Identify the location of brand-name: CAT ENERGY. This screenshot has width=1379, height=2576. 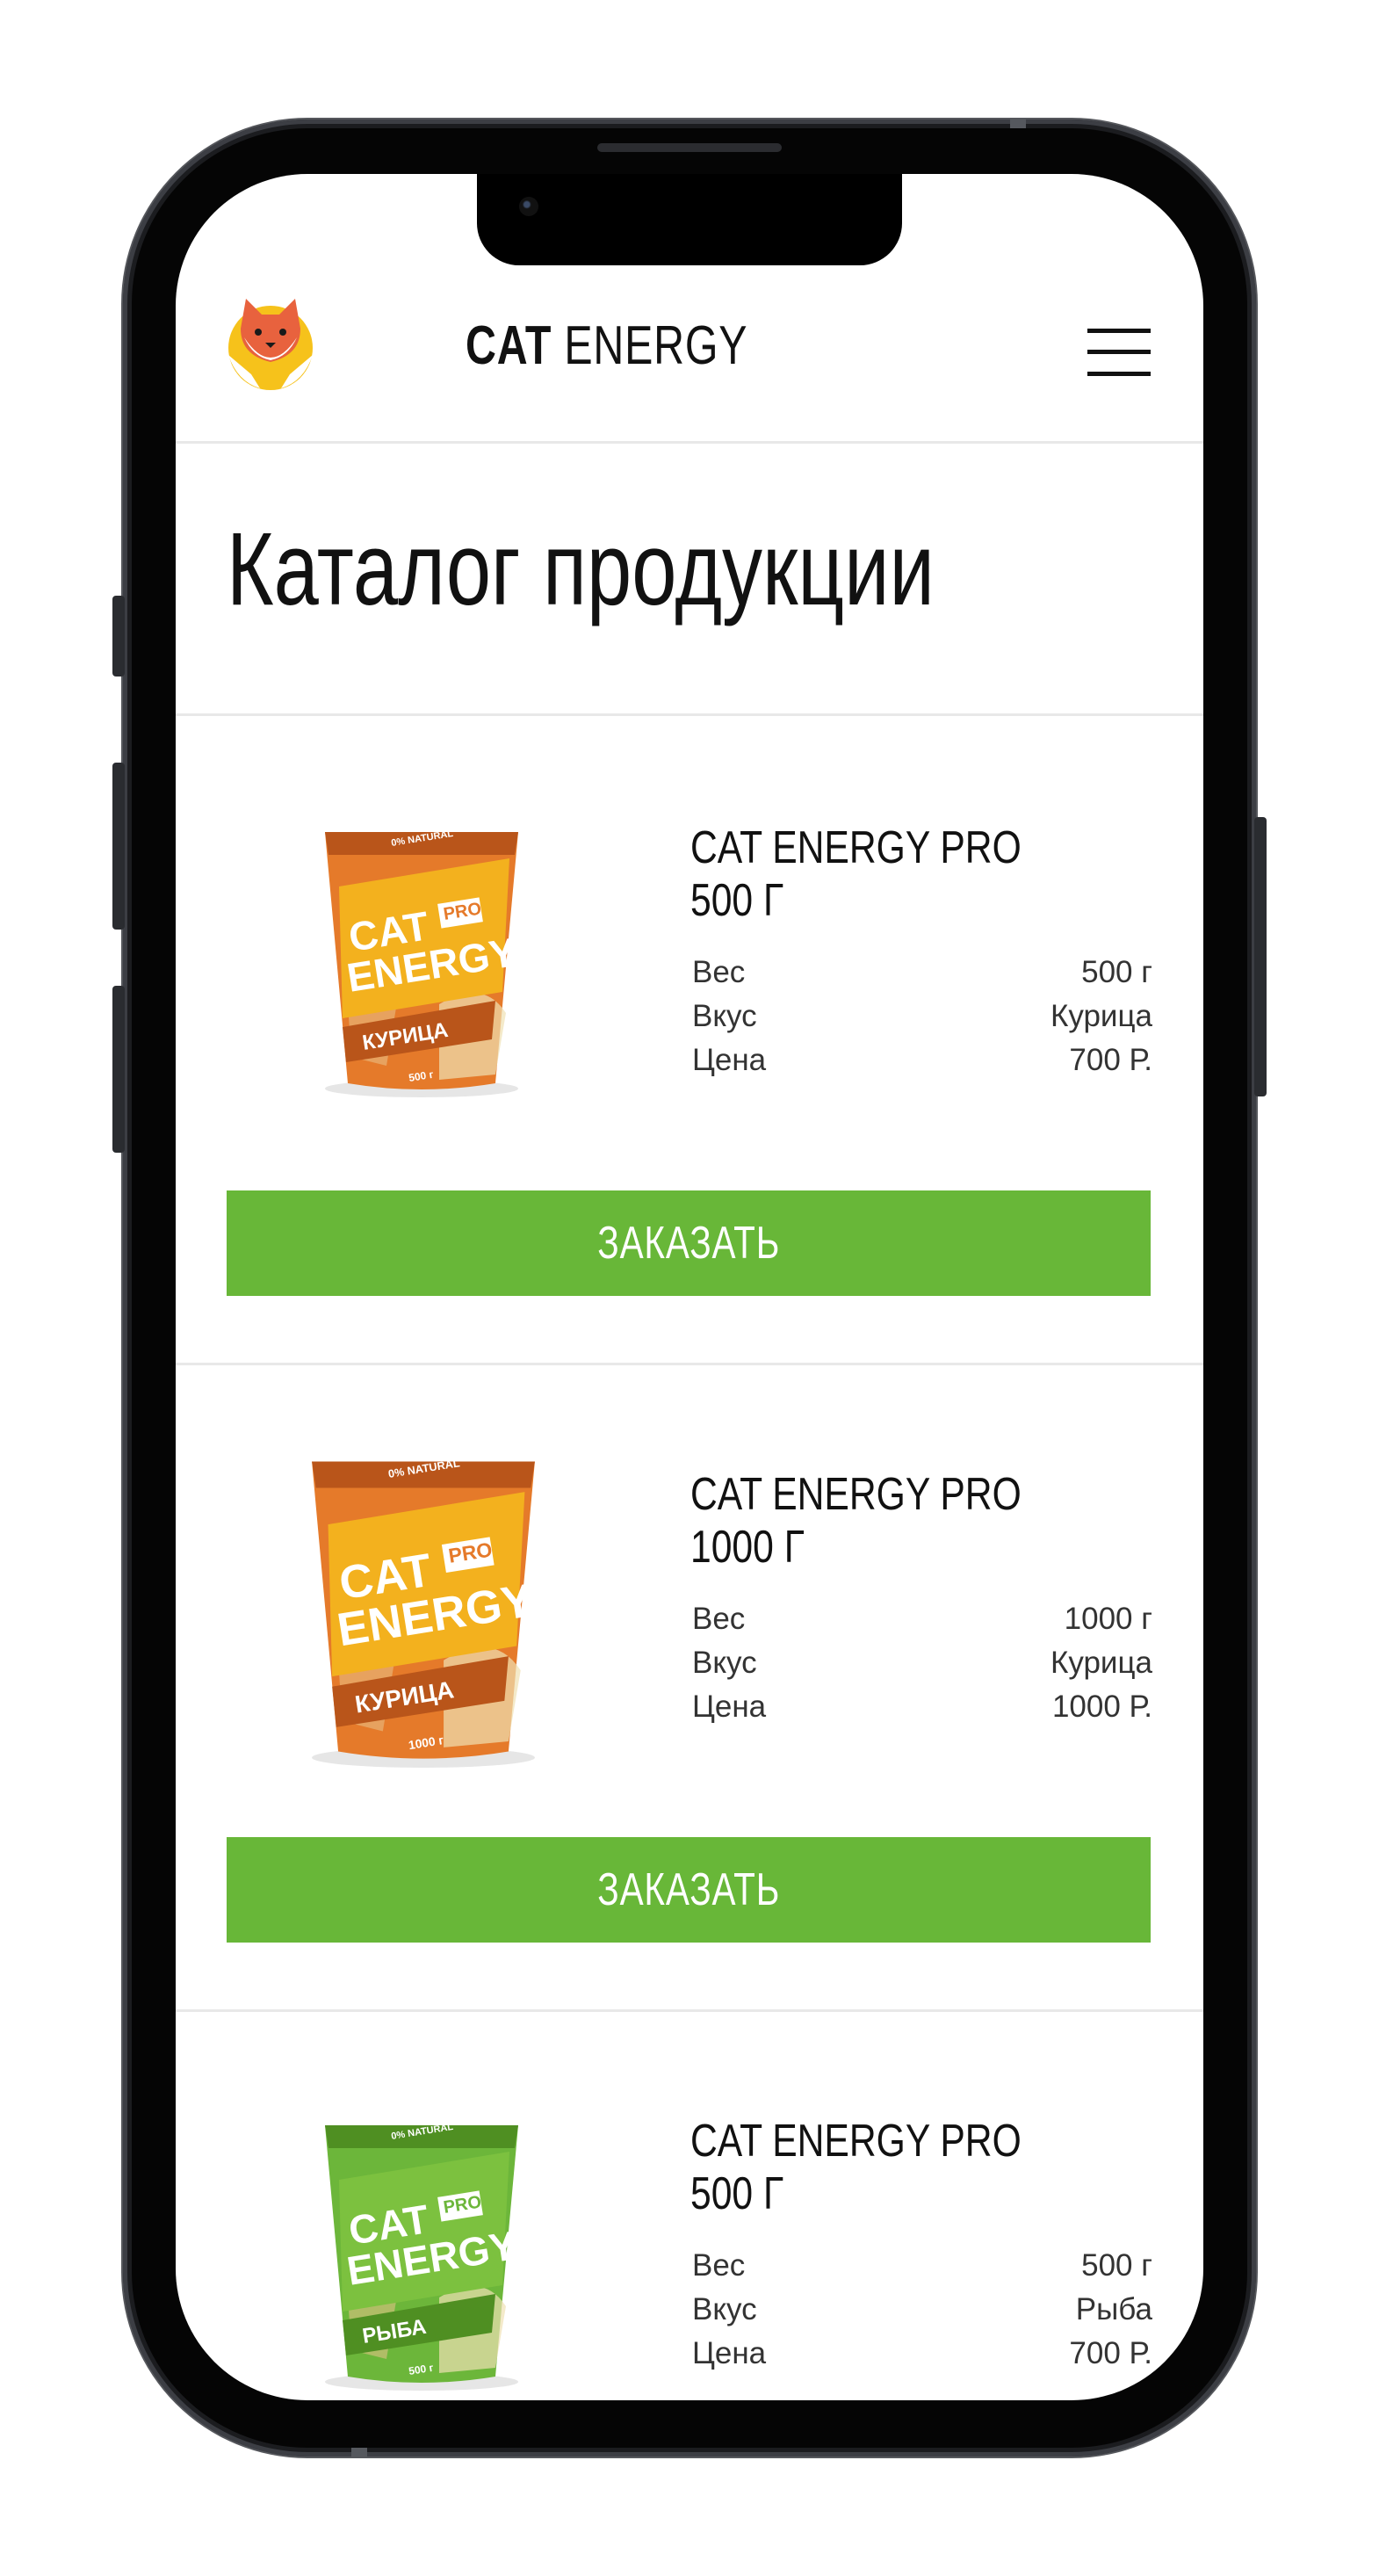
(606, 346).